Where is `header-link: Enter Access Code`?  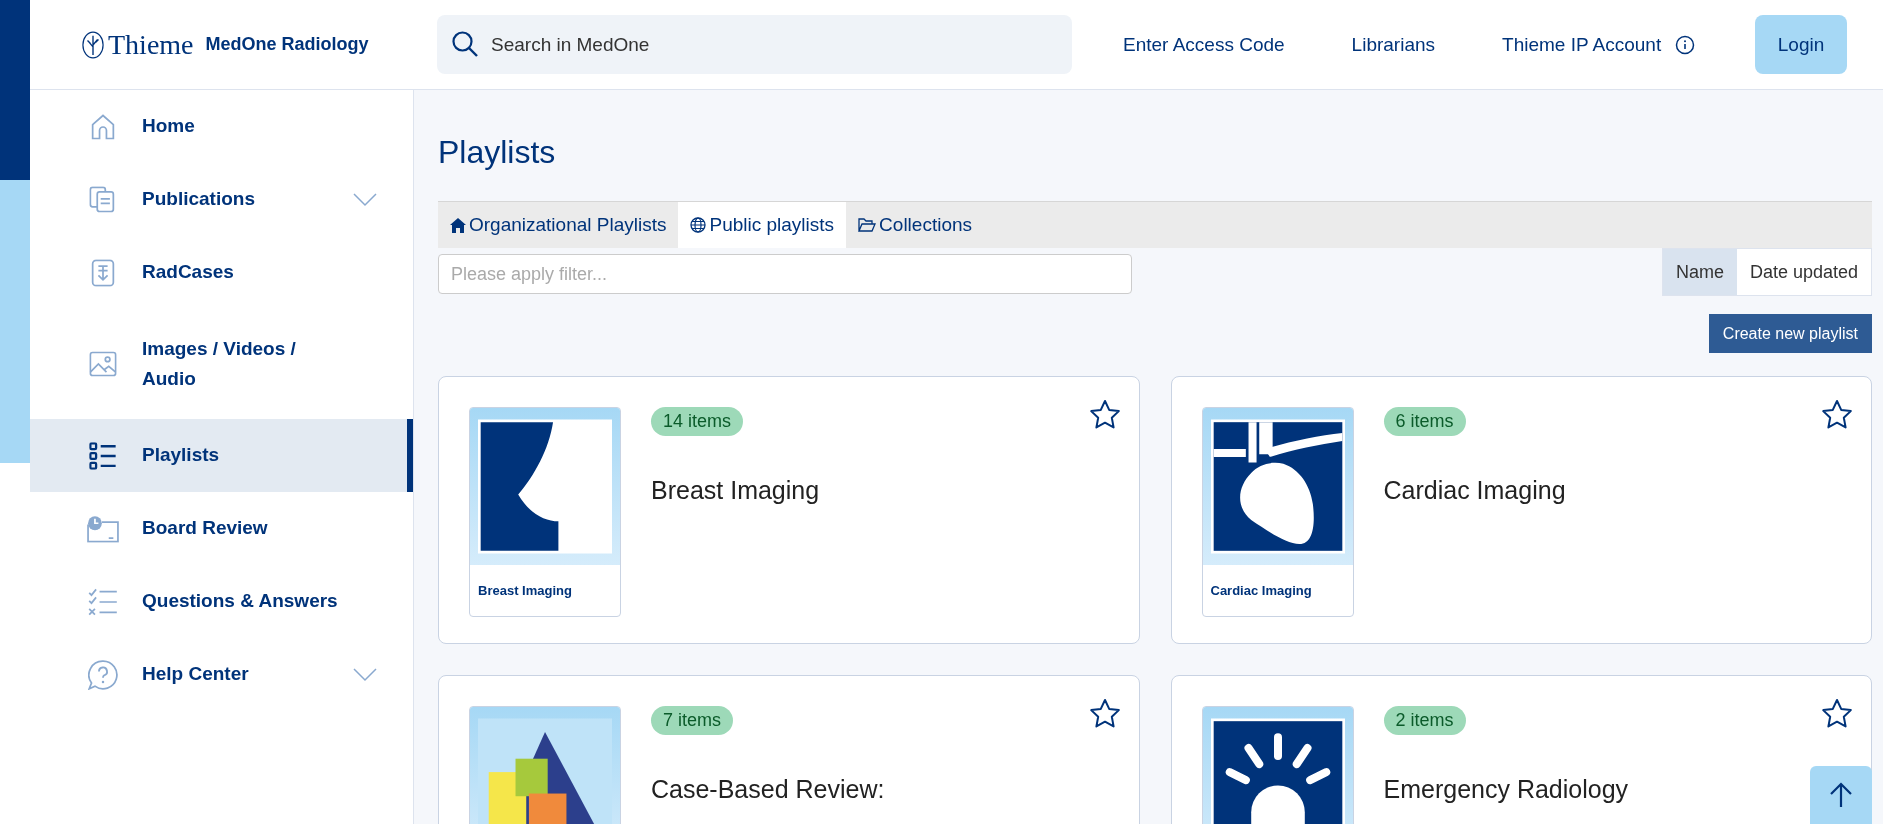
header-link: Enter Access Code is located at coordinates (1204, 44).